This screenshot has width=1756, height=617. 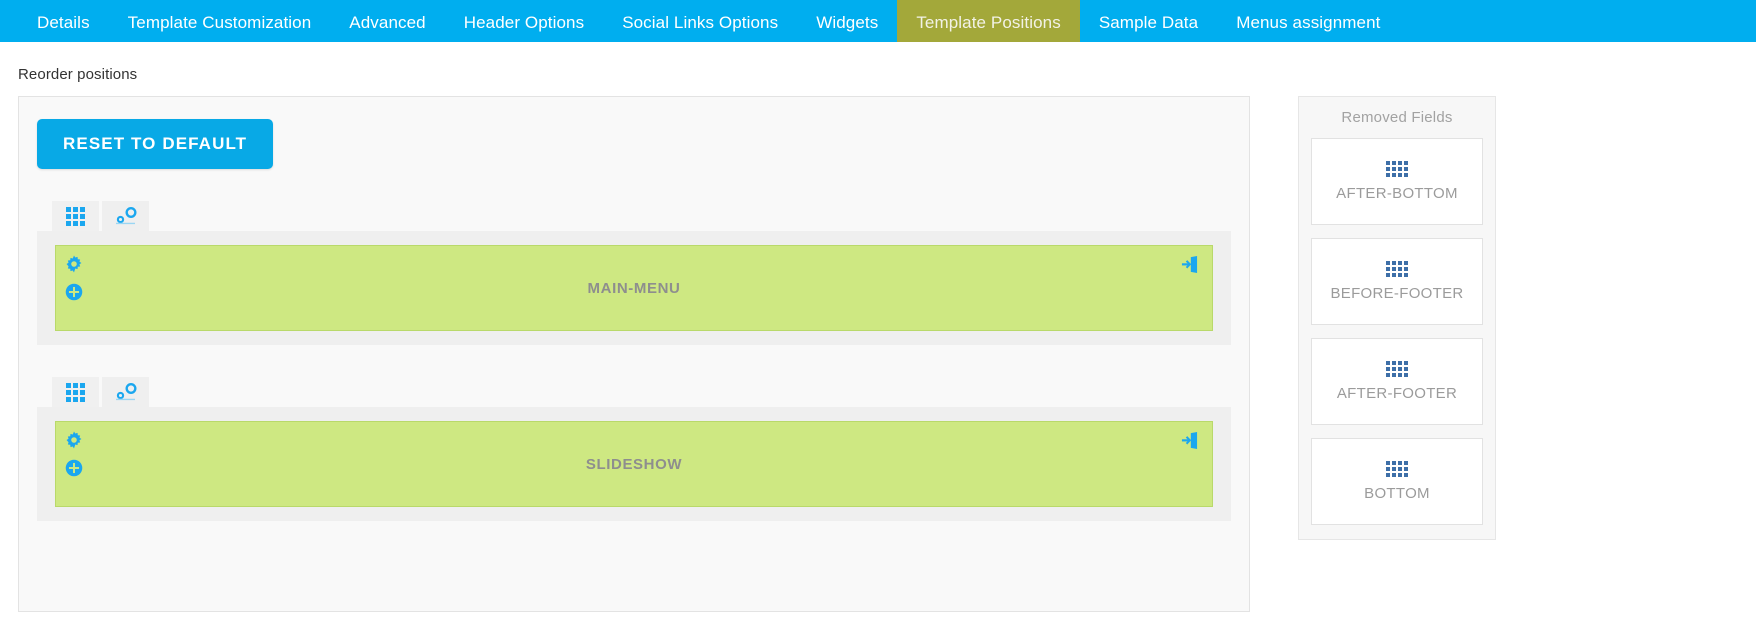 I want to click on position-label-main-menu: MAIN-MENU, so click(x=634, y=288).